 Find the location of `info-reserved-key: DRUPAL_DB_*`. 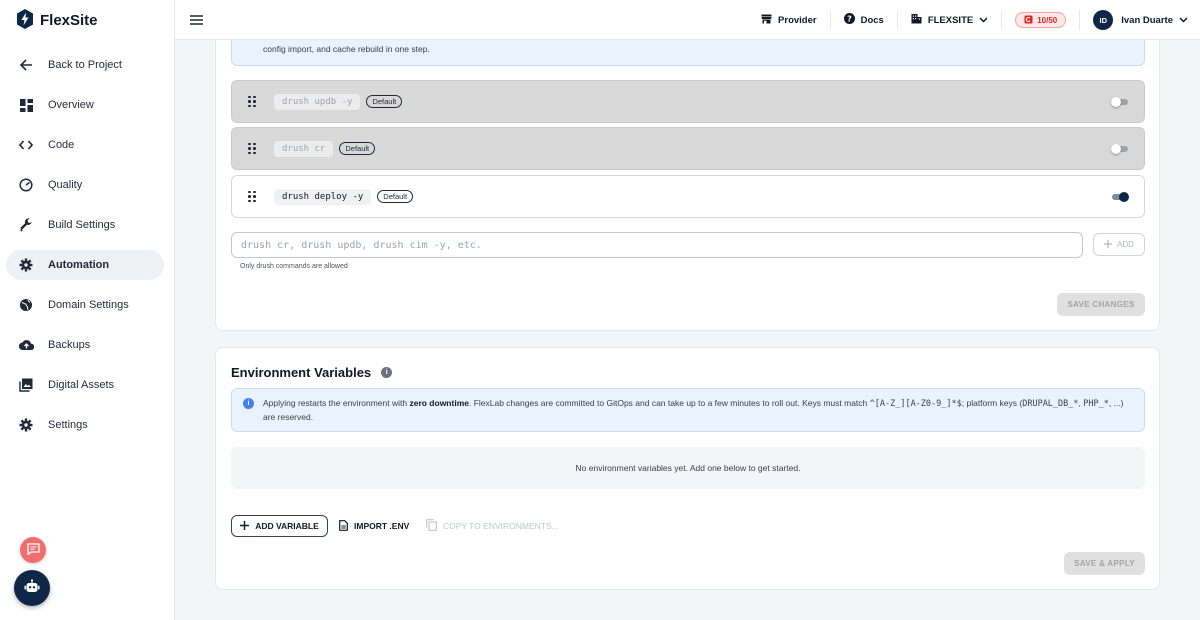

info-reserved-key: DRUPAL_DB_* is located at coordinates (1050, 404).